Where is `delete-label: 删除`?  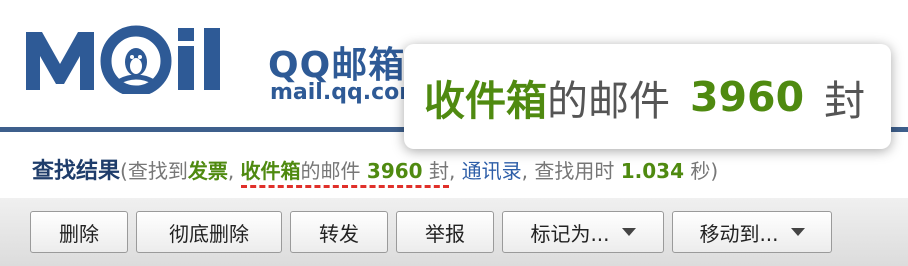 delete-label: 删除 is located at coordinates (79, 233).